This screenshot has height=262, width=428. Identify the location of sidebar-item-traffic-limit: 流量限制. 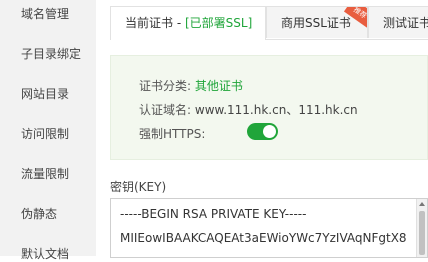
(45, 173).